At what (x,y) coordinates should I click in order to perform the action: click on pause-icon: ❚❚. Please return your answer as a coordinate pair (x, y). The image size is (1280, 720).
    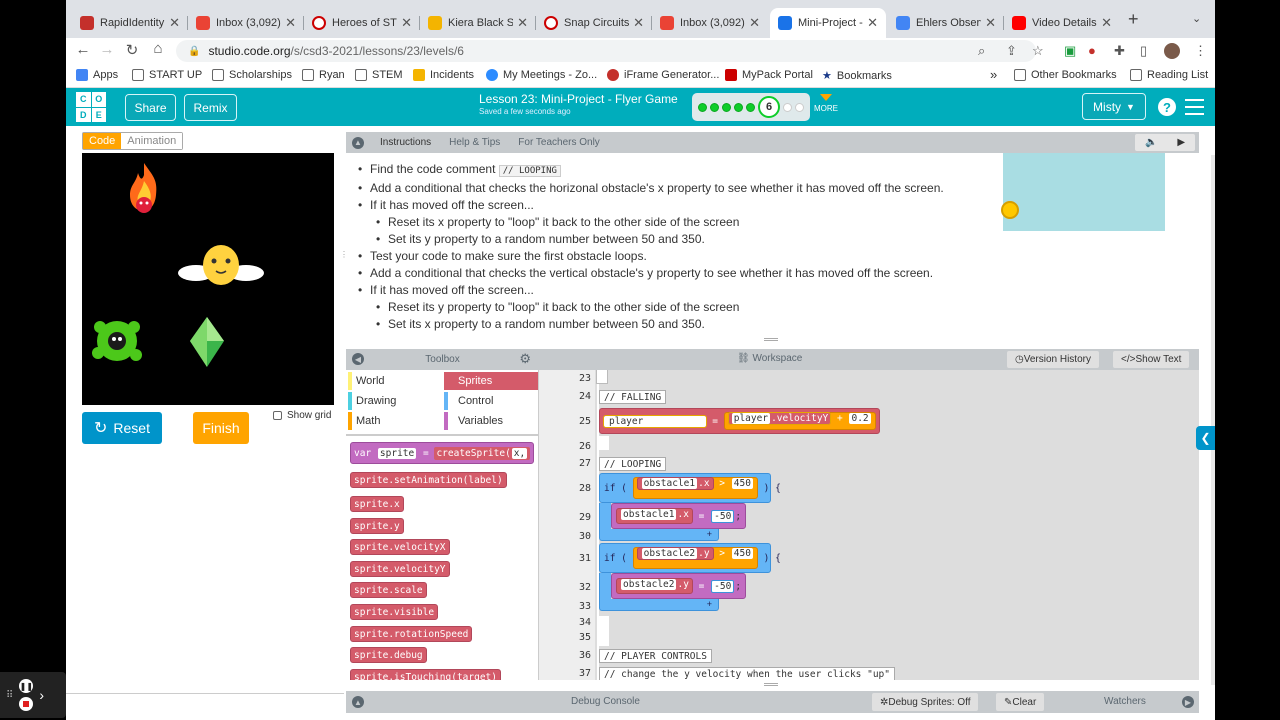
    Looking at the image, I should click on (26, 686).